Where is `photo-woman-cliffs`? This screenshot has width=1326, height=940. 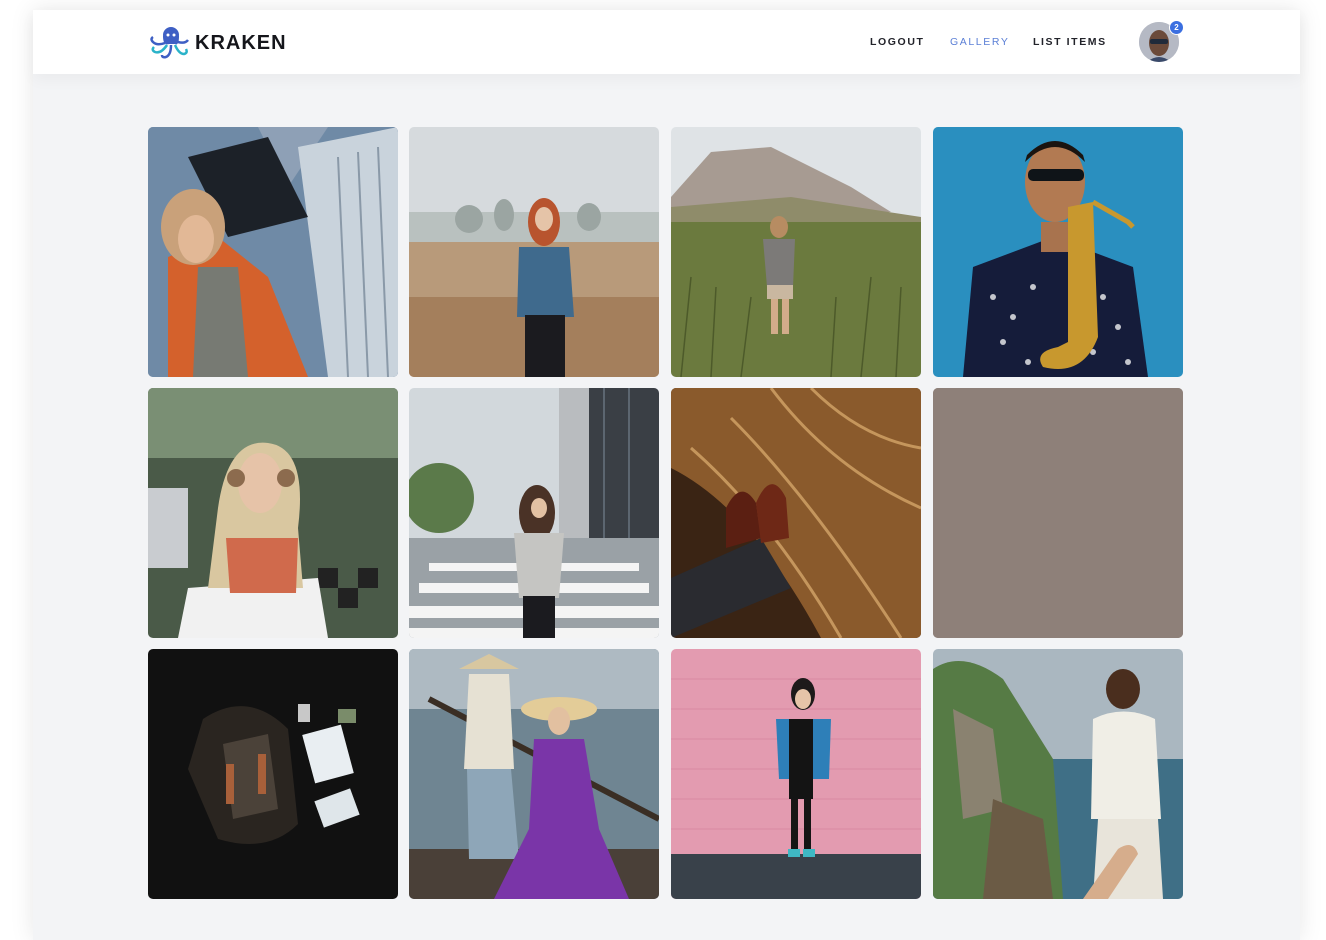 photo-woman-cliffs is located at coordinates (1058, 774).